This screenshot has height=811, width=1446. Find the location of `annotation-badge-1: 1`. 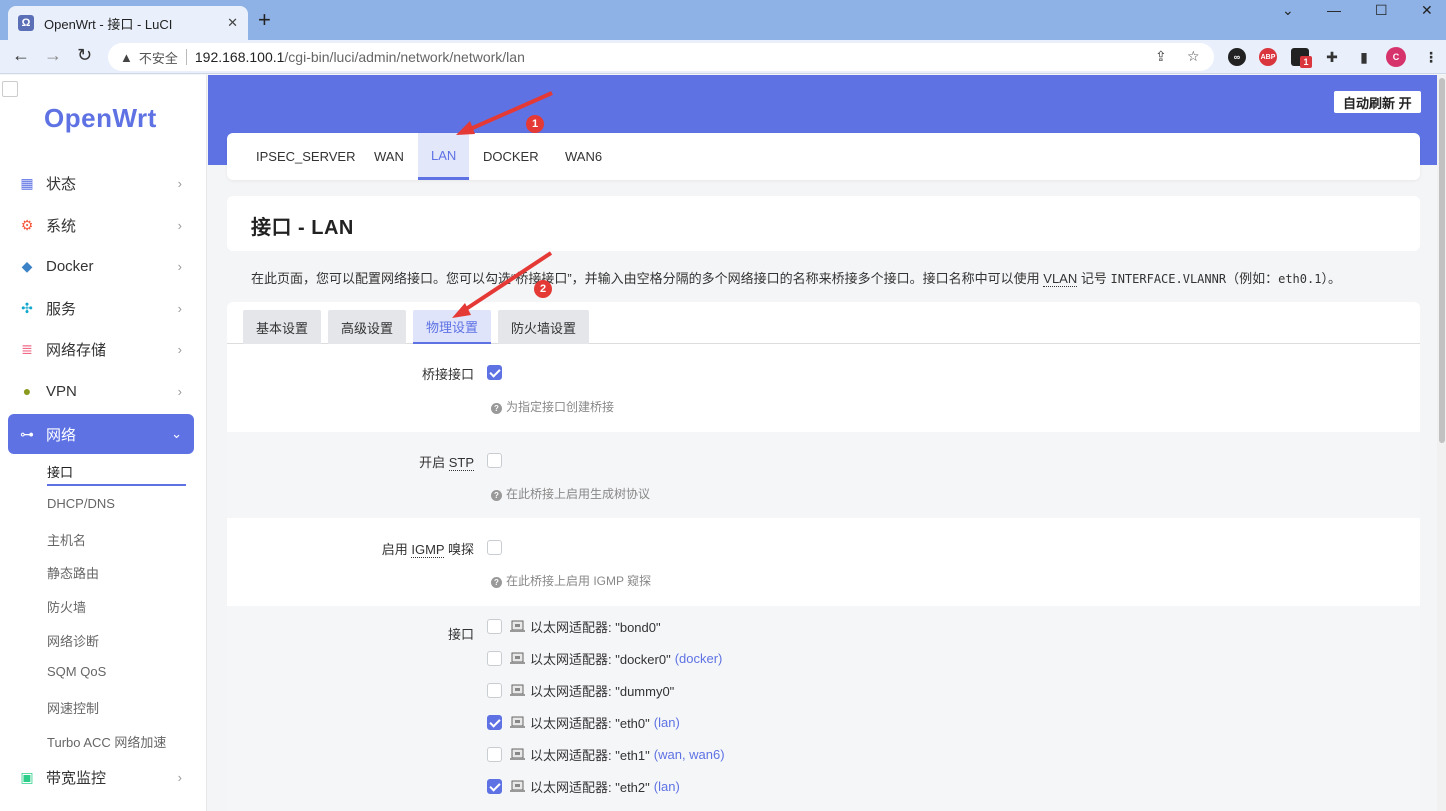

annotation-badge-1: 1 is located at coordinates (535, 124).